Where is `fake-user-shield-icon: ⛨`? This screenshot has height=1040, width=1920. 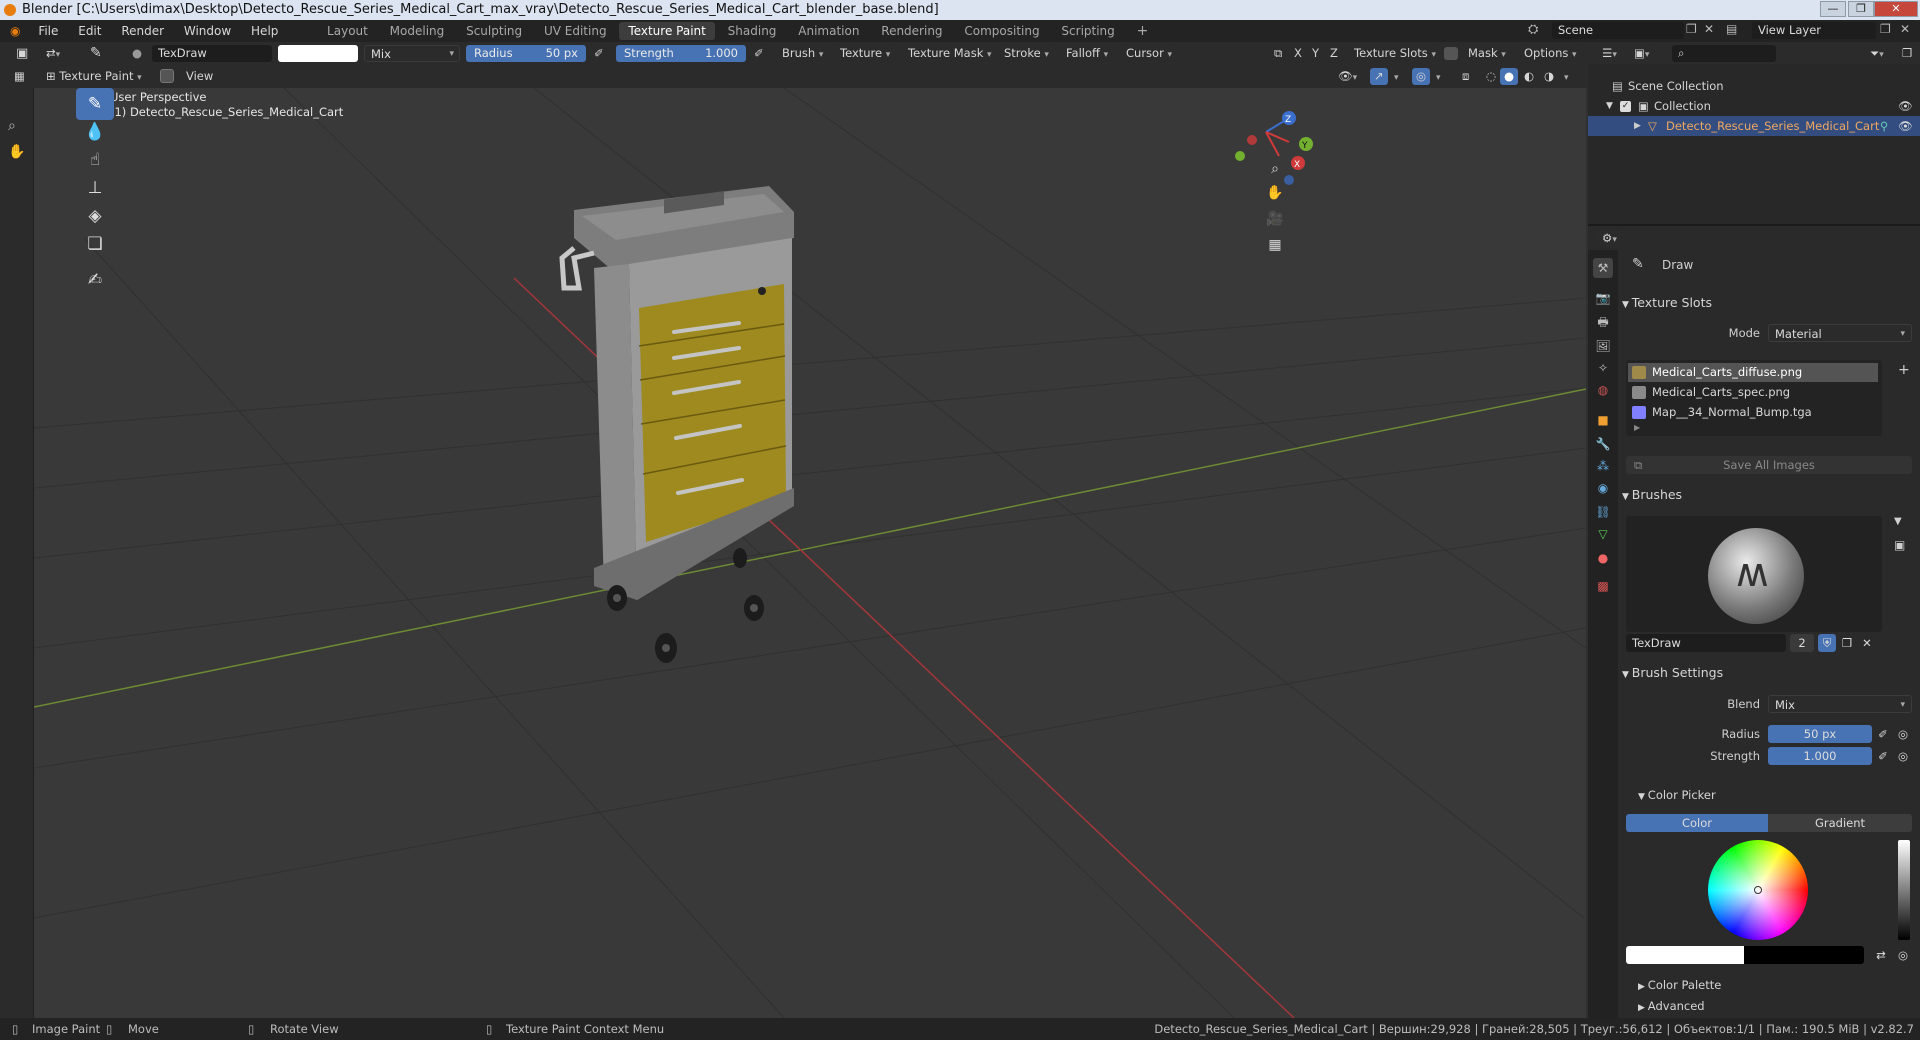 fake-user-shield-icon: ⛨ is located at coordinates (1827, 643).